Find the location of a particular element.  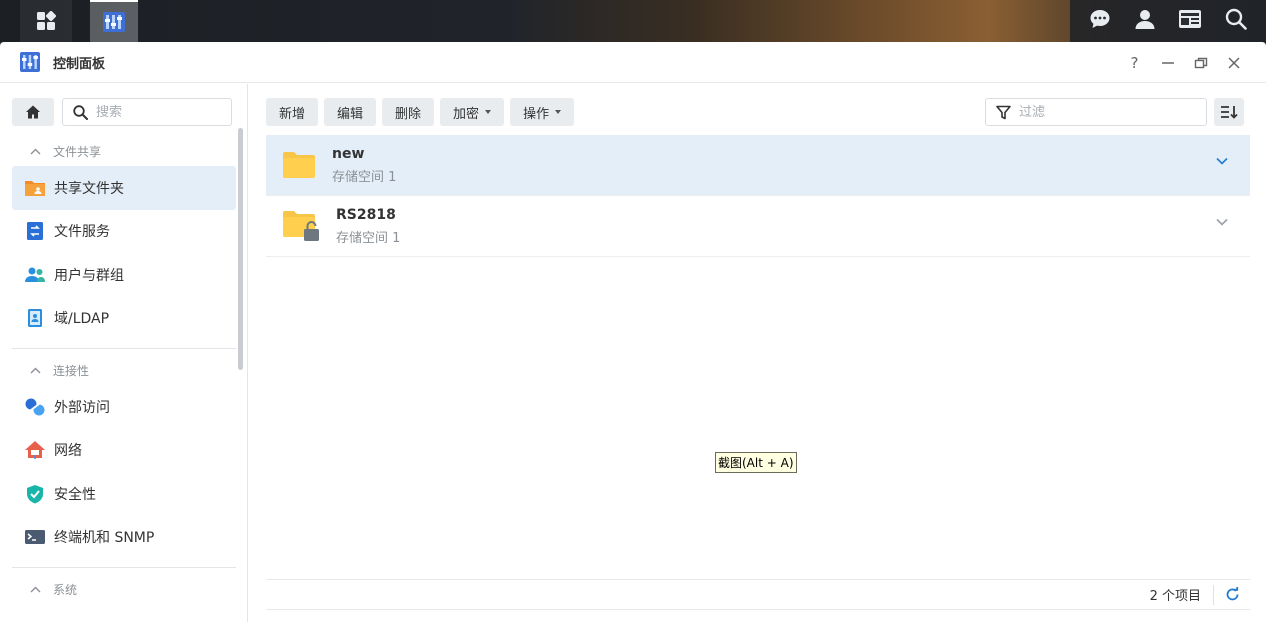

action-label: 操作 is located at coordinates (536, 114).